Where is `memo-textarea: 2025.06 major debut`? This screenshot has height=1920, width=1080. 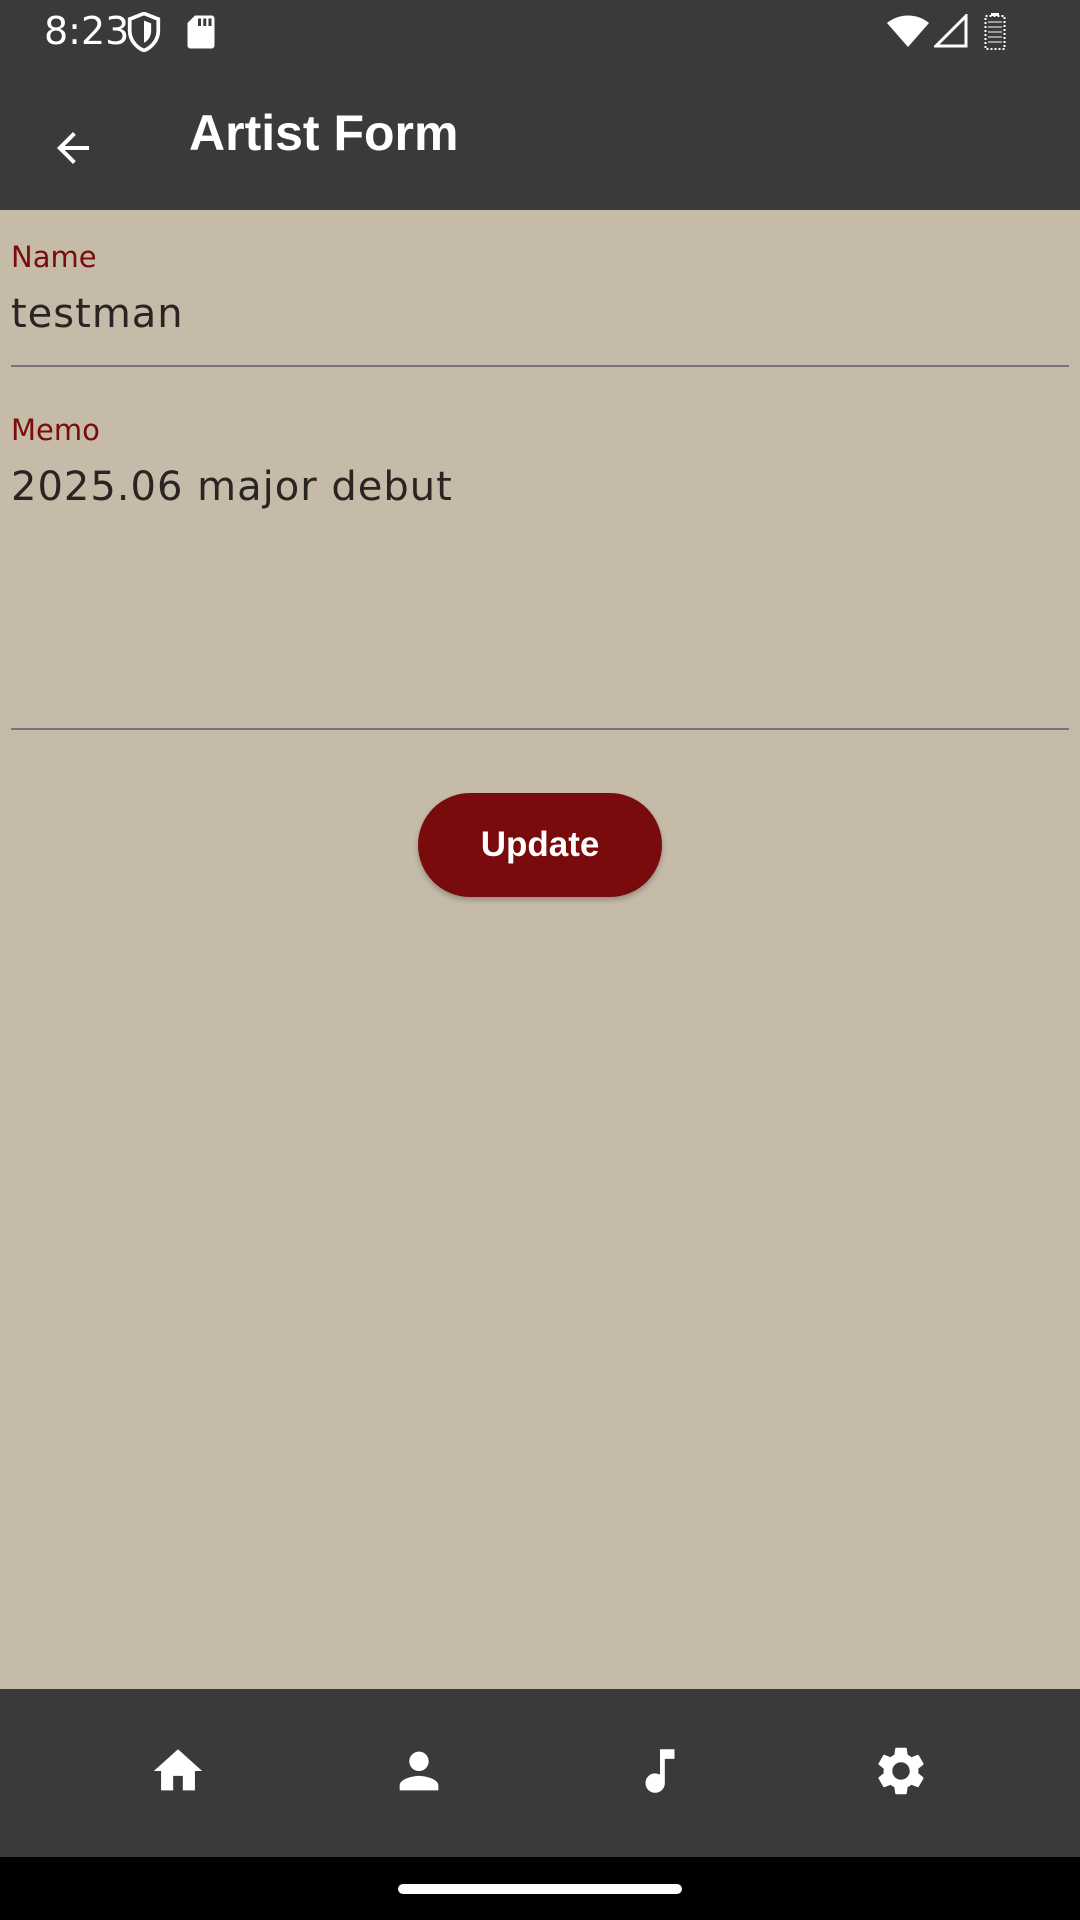
memo-textarea: 2025.06 major debut is located at coordinates (536, 487).